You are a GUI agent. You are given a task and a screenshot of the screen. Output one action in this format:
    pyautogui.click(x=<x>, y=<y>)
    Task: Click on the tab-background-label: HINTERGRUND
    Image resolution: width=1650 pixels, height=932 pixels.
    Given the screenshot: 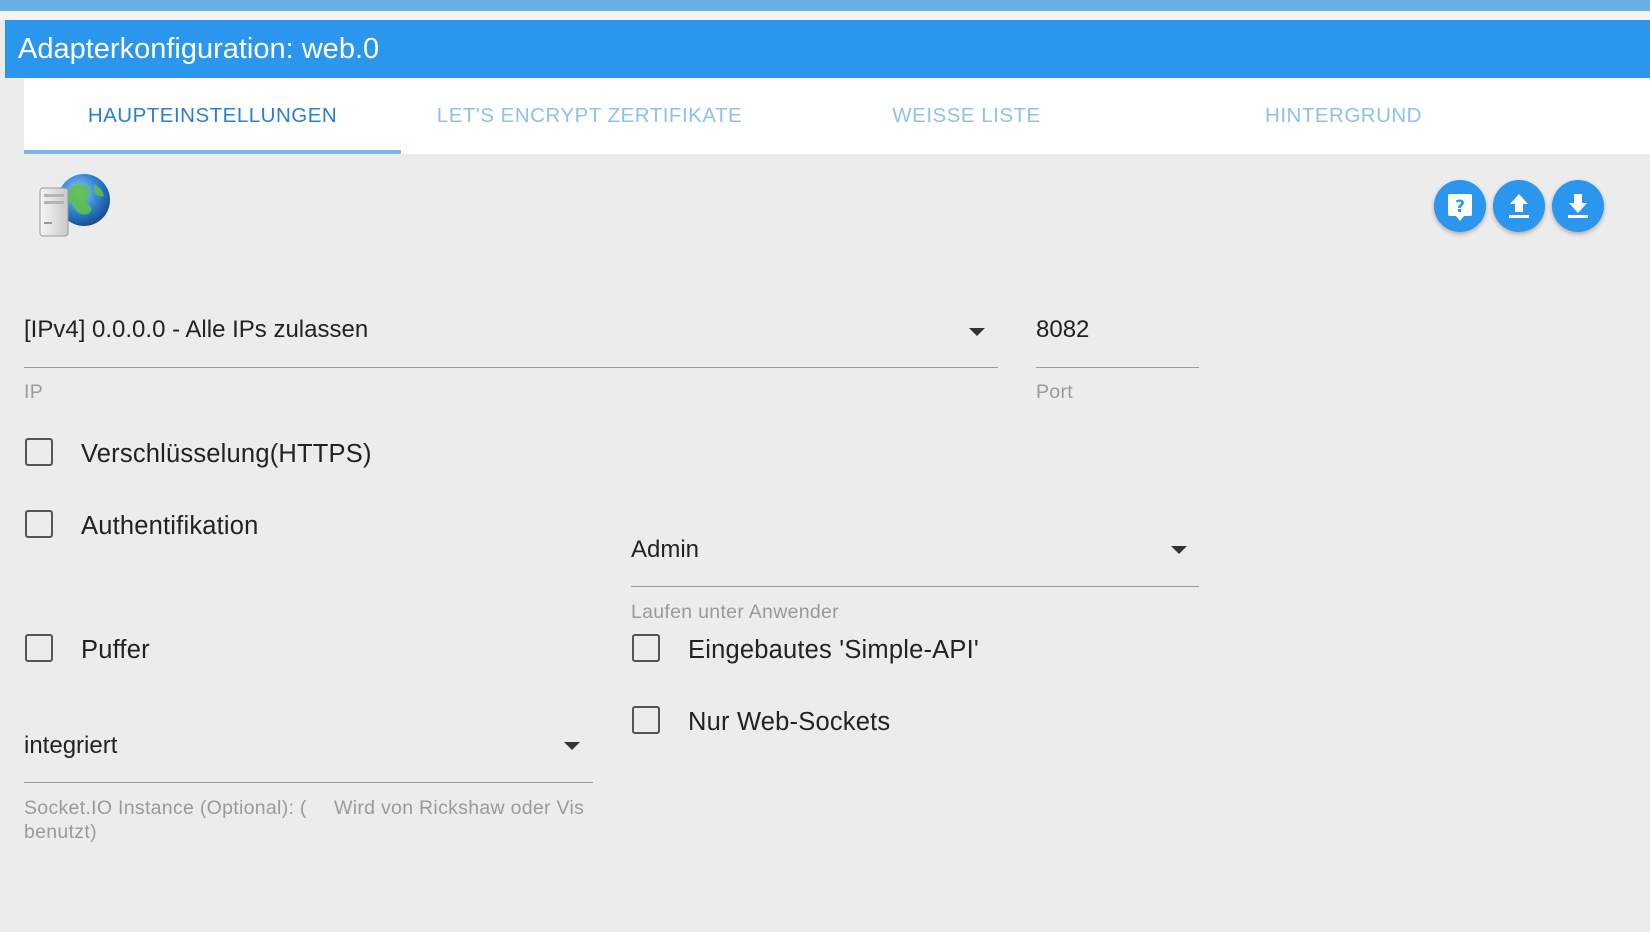 What is the action you would take?
    pyautogui.click(x=1343, y=115)
    